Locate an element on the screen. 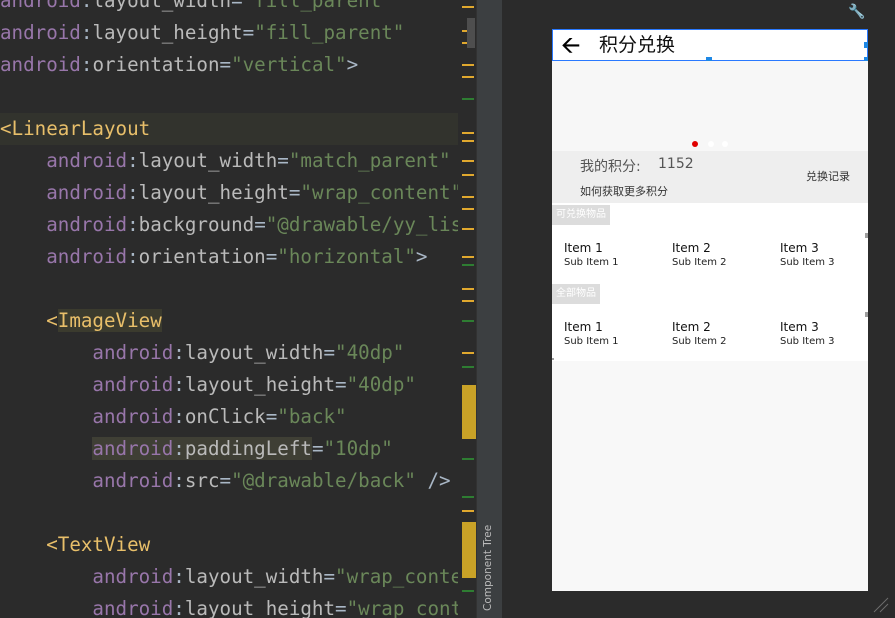  code-line: <TextView is located at coordinates (98, 544).